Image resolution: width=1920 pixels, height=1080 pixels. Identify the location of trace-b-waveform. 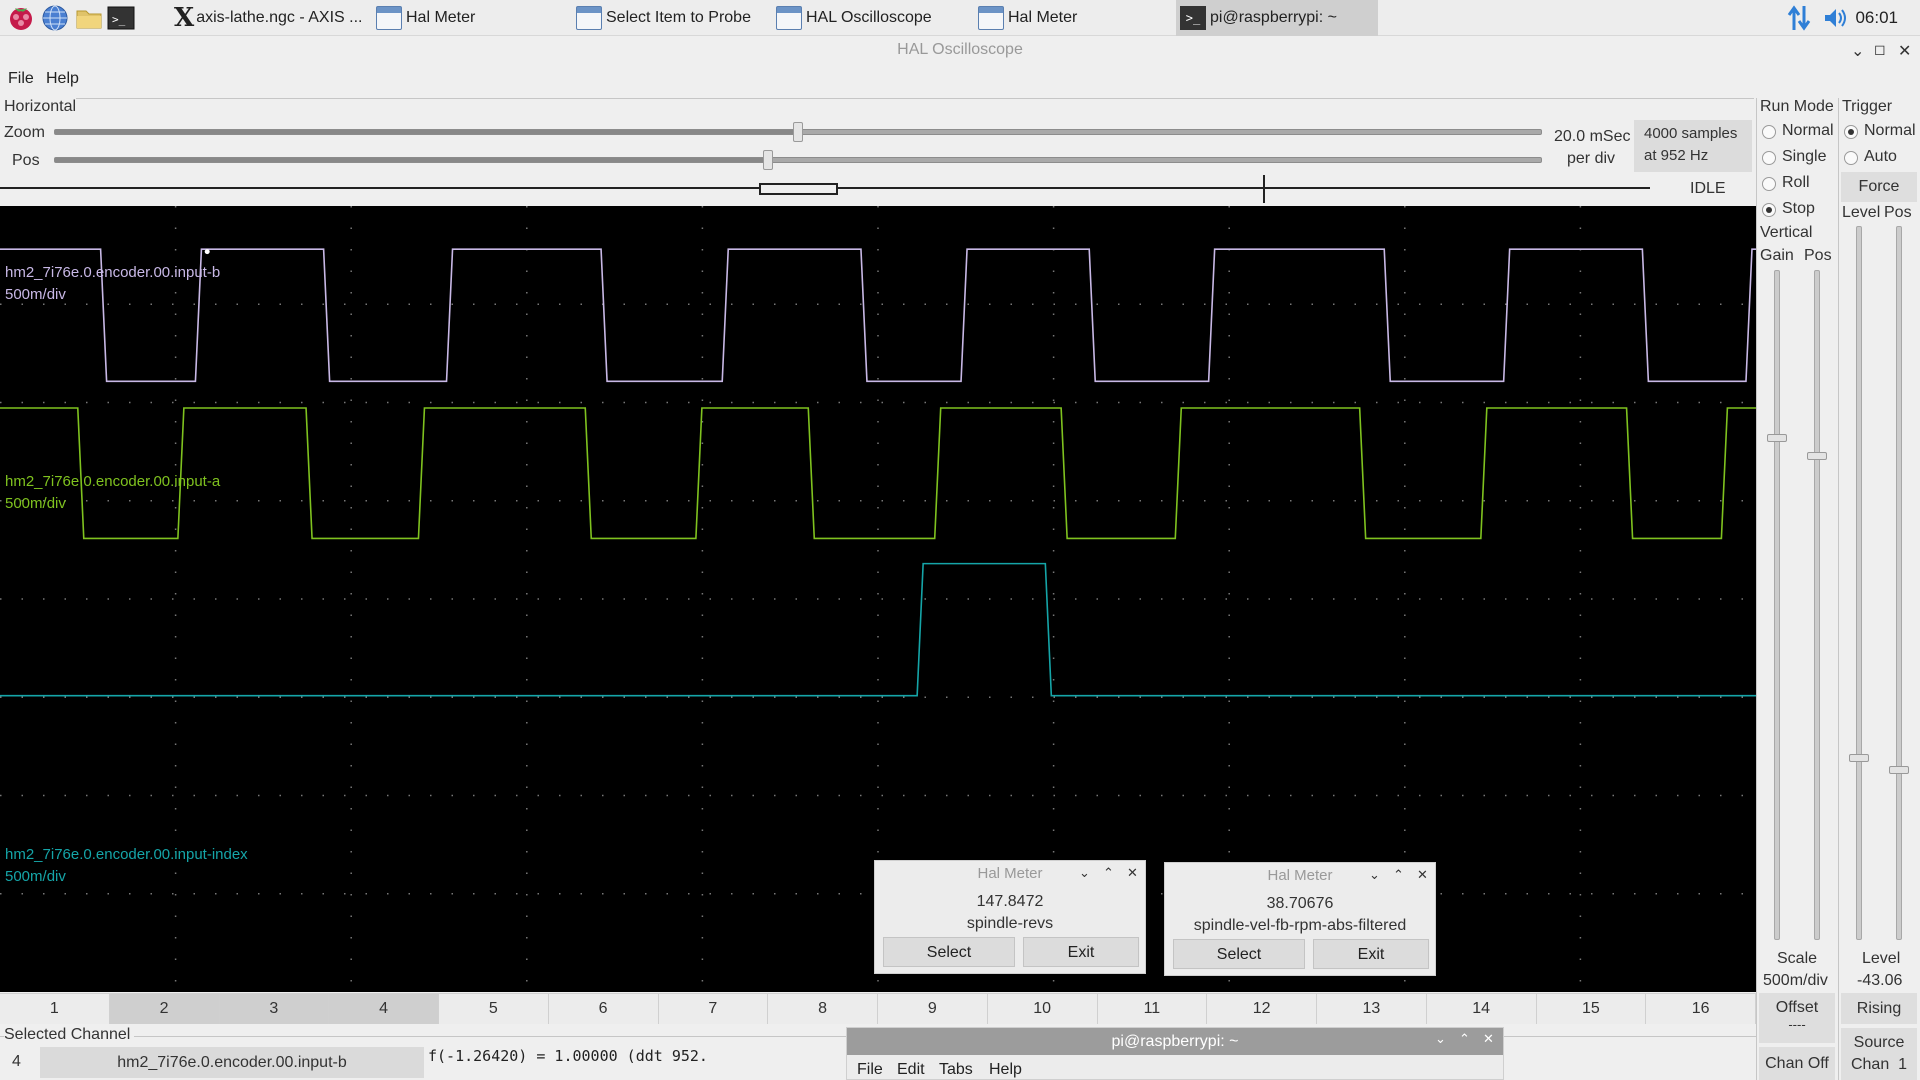
(878, 315).